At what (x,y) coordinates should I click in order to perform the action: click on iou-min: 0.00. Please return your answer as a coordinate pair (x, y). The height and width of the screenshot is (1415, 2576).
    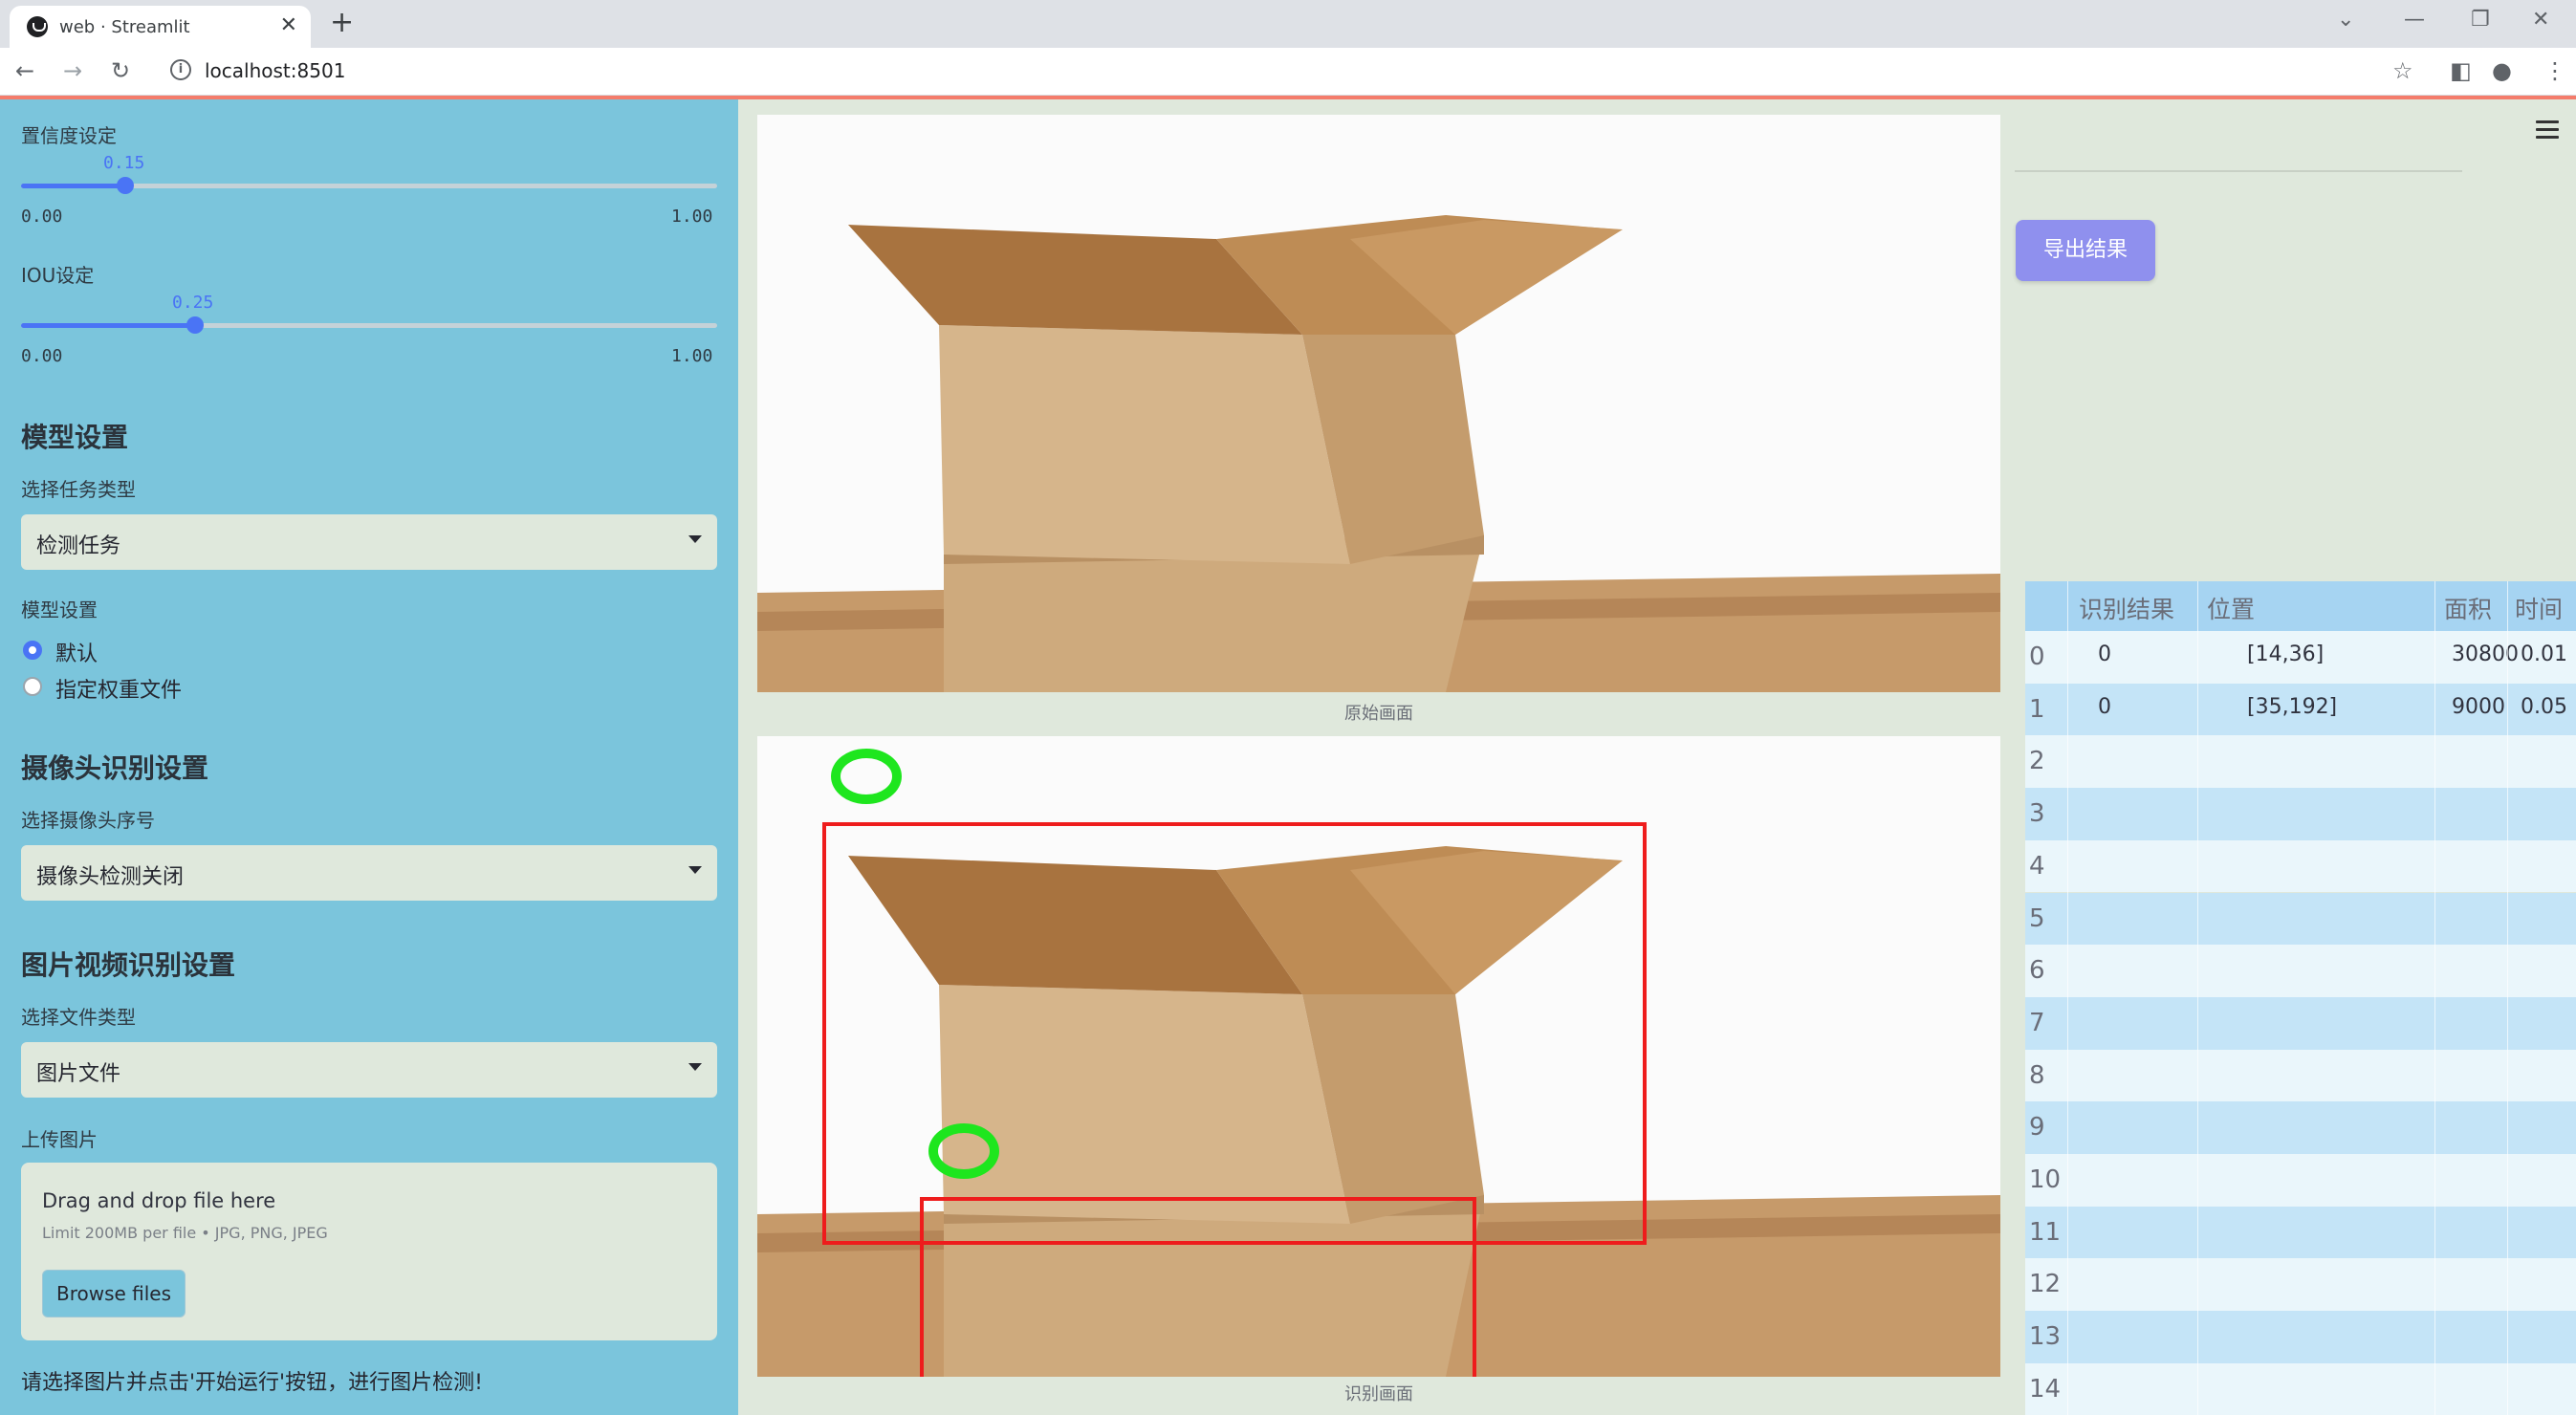
    Looking at the image, I should click on (42, 356).